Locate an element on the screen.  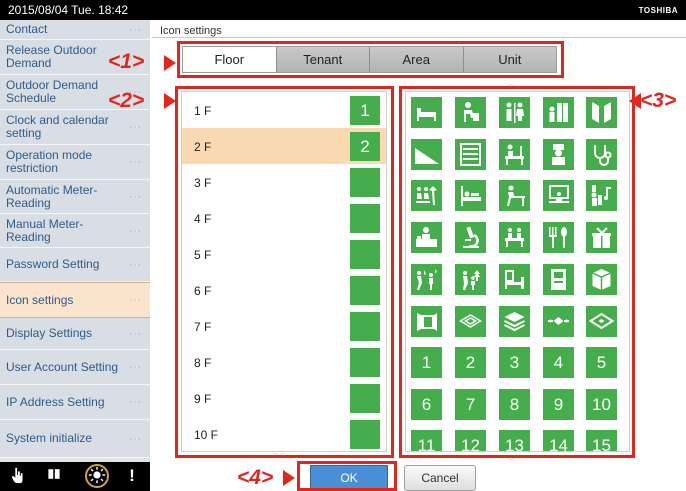
sidebar-item-password-setting: Password Setting ··· is located at coordinates (75, 265).